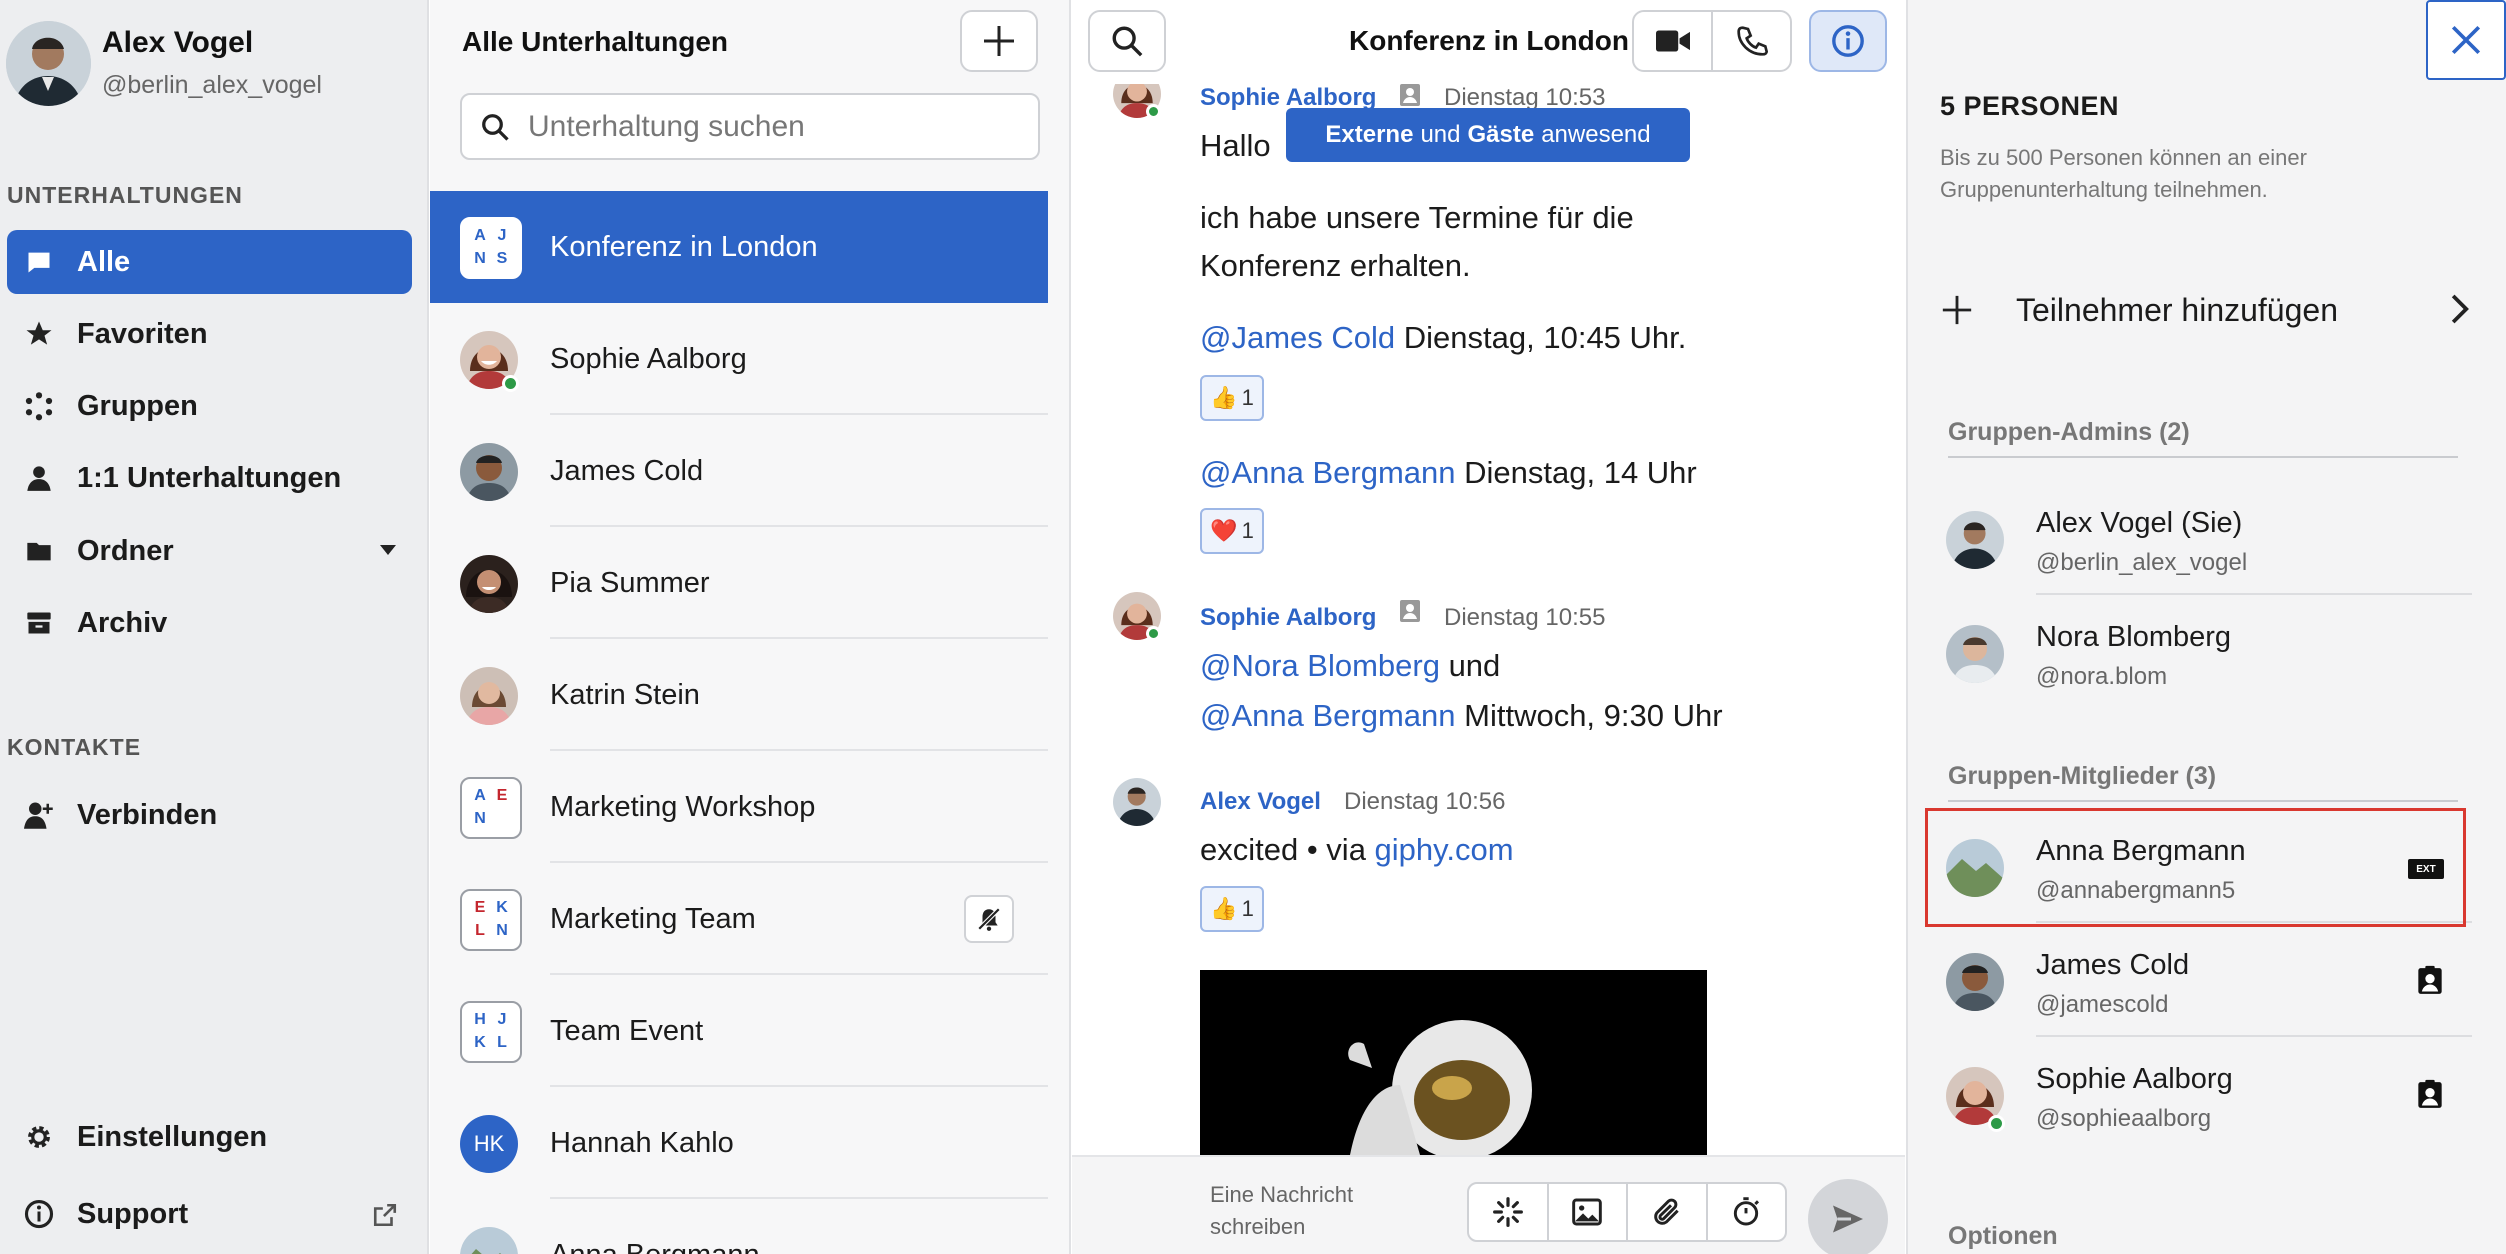 The height and width of the screenshot is (1254, 2506). I want to click on sidebar-item-label: 1:1 Unterhaltungen, so click(209, 477).